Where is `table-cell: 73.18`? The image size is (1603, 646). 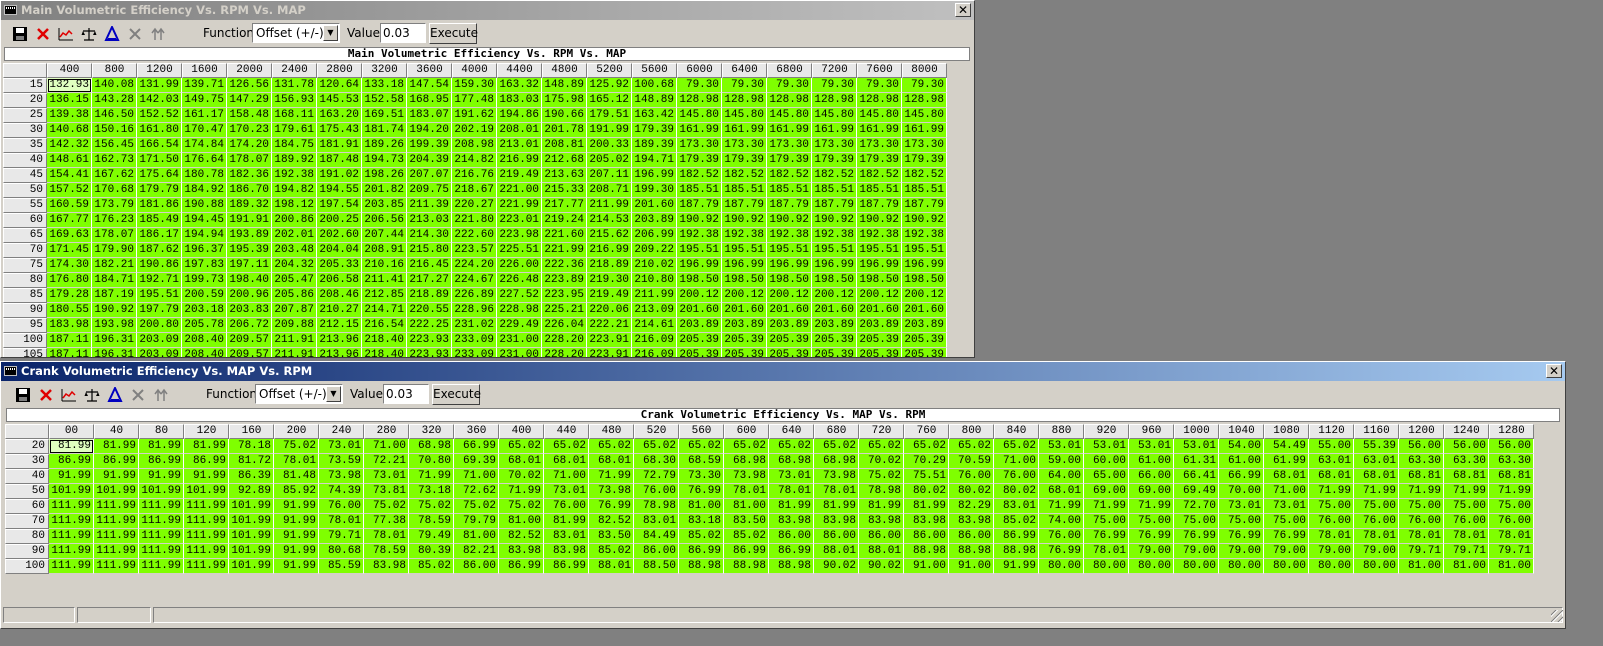 table-cell: 73.18 is located at coordinates (431, 491).